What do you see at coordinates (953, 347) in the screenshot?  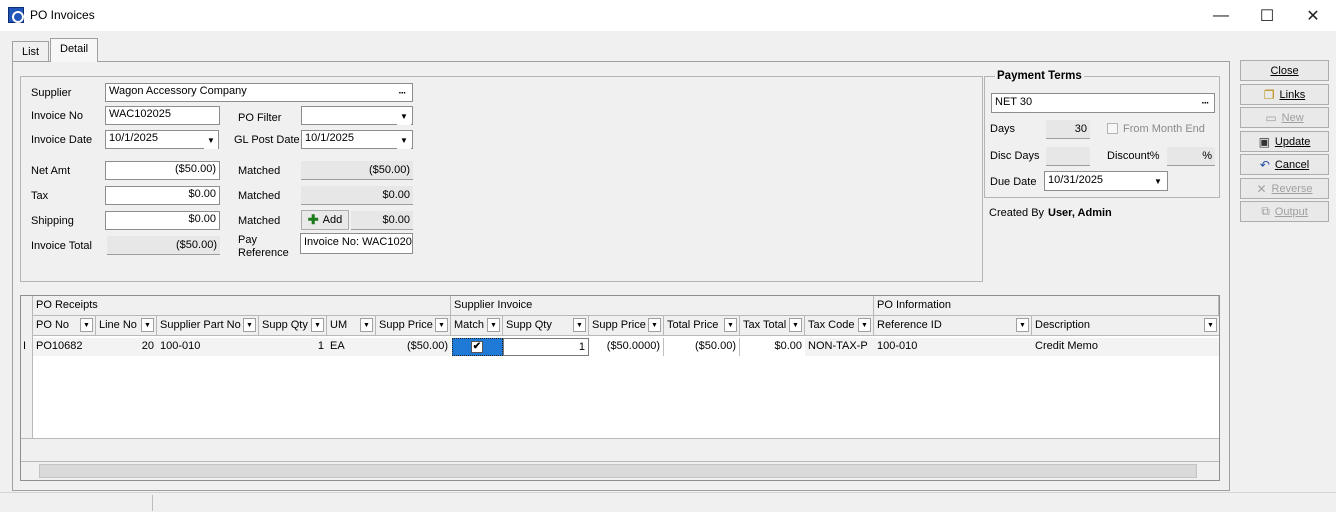 I see `cell-reference-id: 100-010` at bounding box center [953, 347].